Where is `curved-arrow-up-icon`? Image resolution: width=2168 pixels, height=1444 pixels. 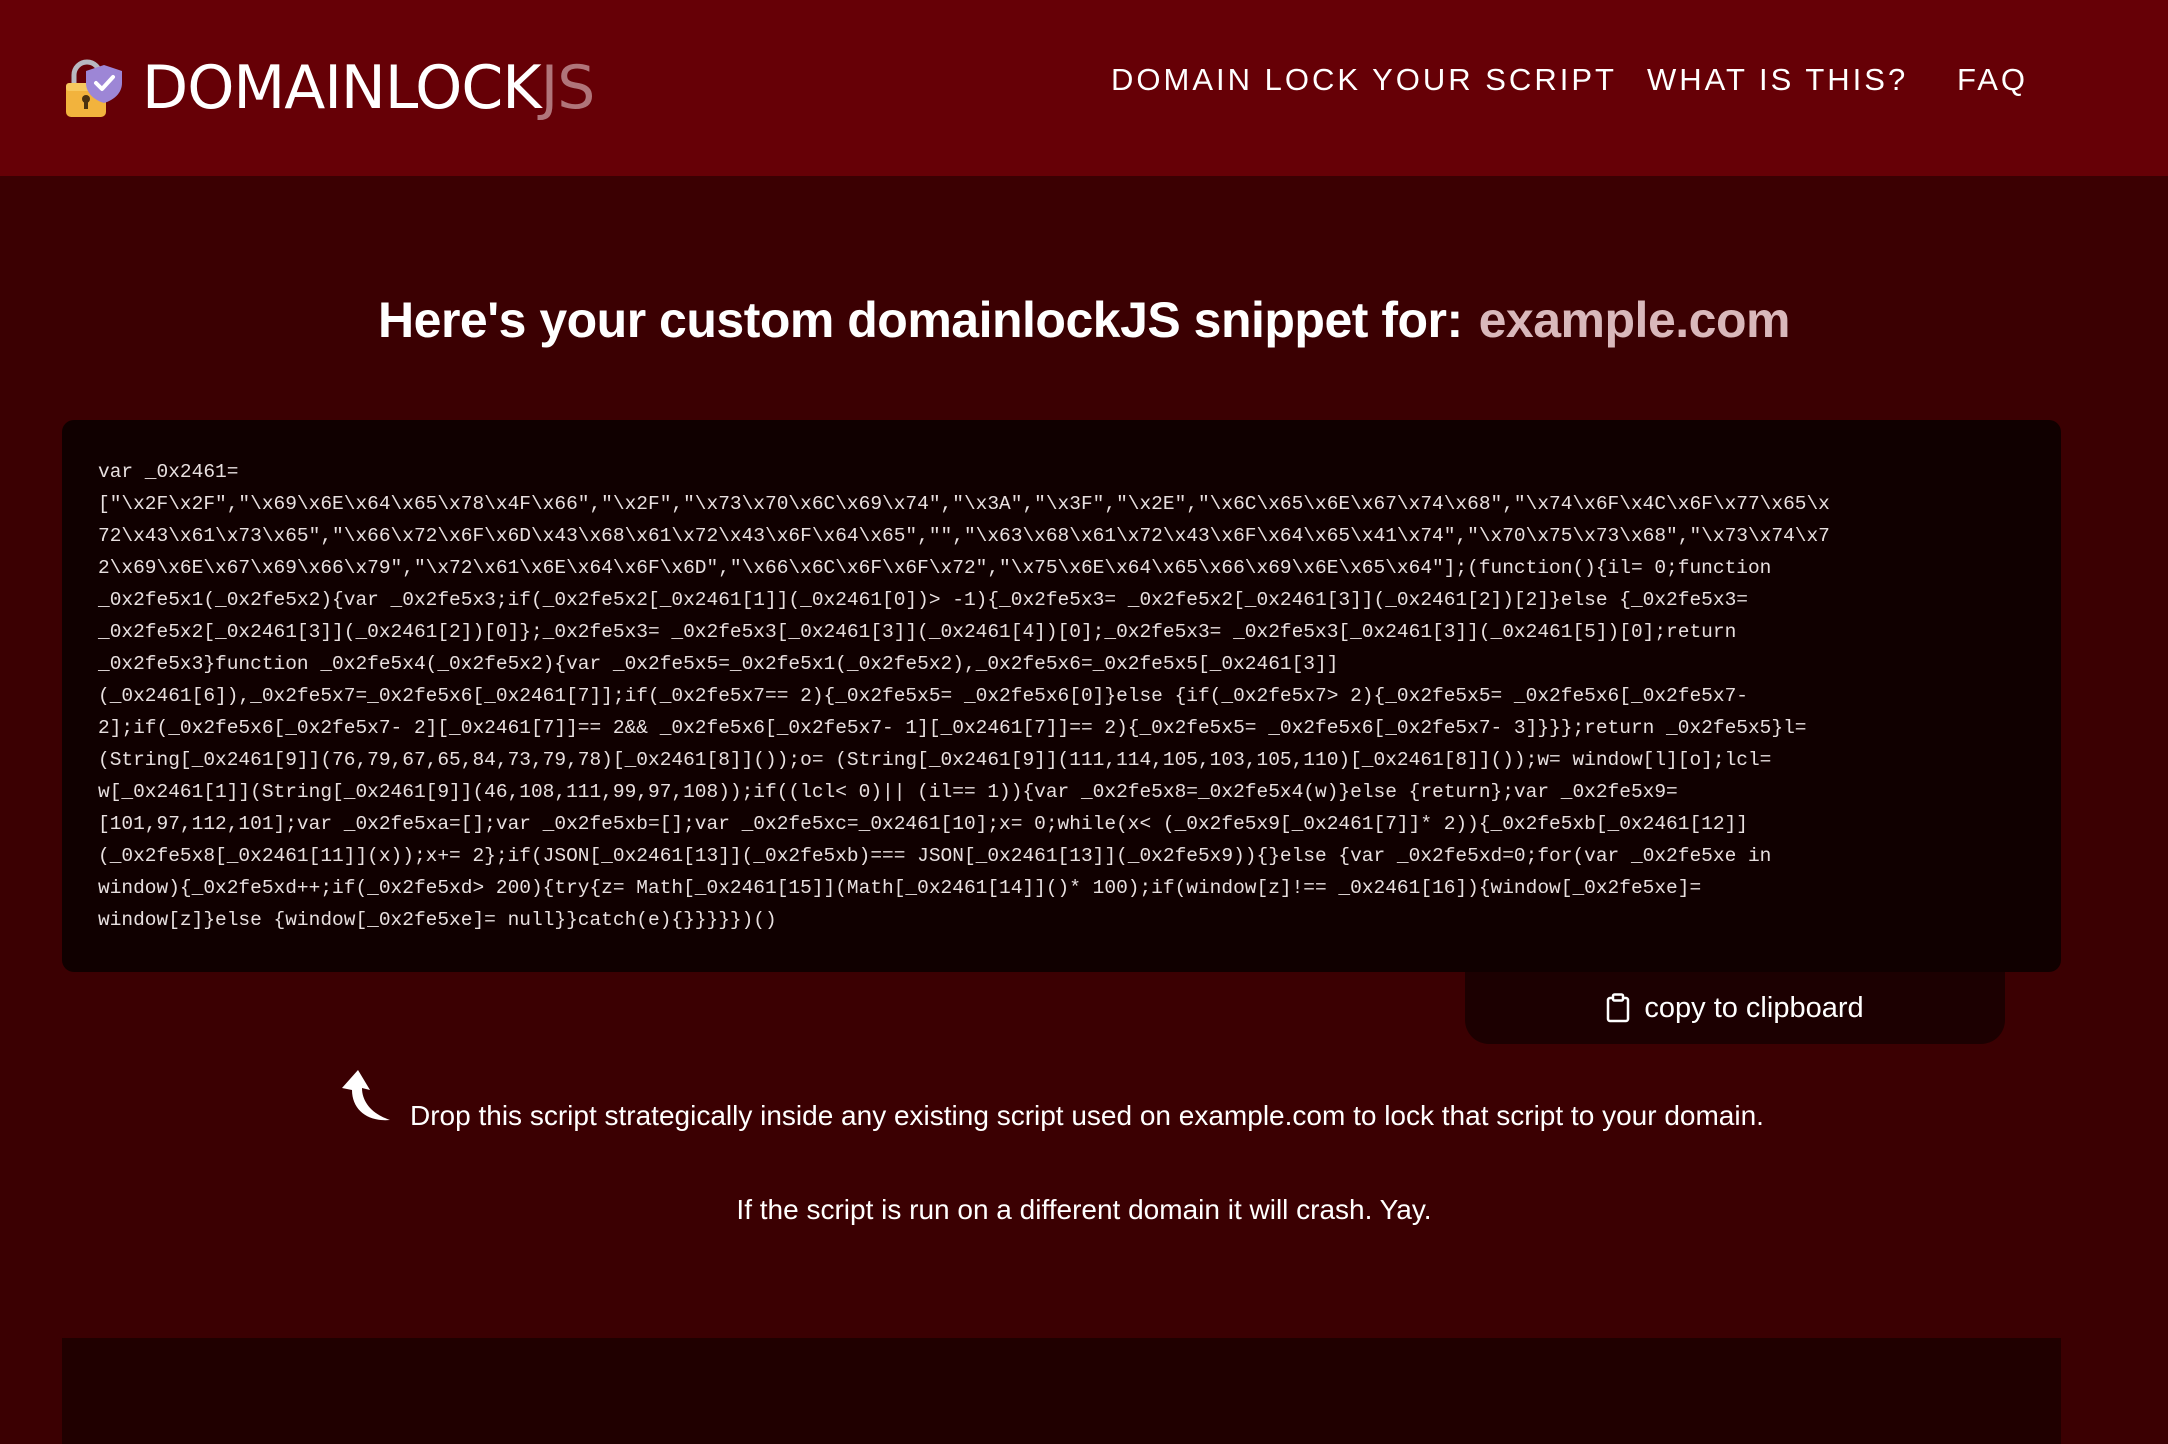
curved-arrow-up-icon is located at coordinates (366, 1095).